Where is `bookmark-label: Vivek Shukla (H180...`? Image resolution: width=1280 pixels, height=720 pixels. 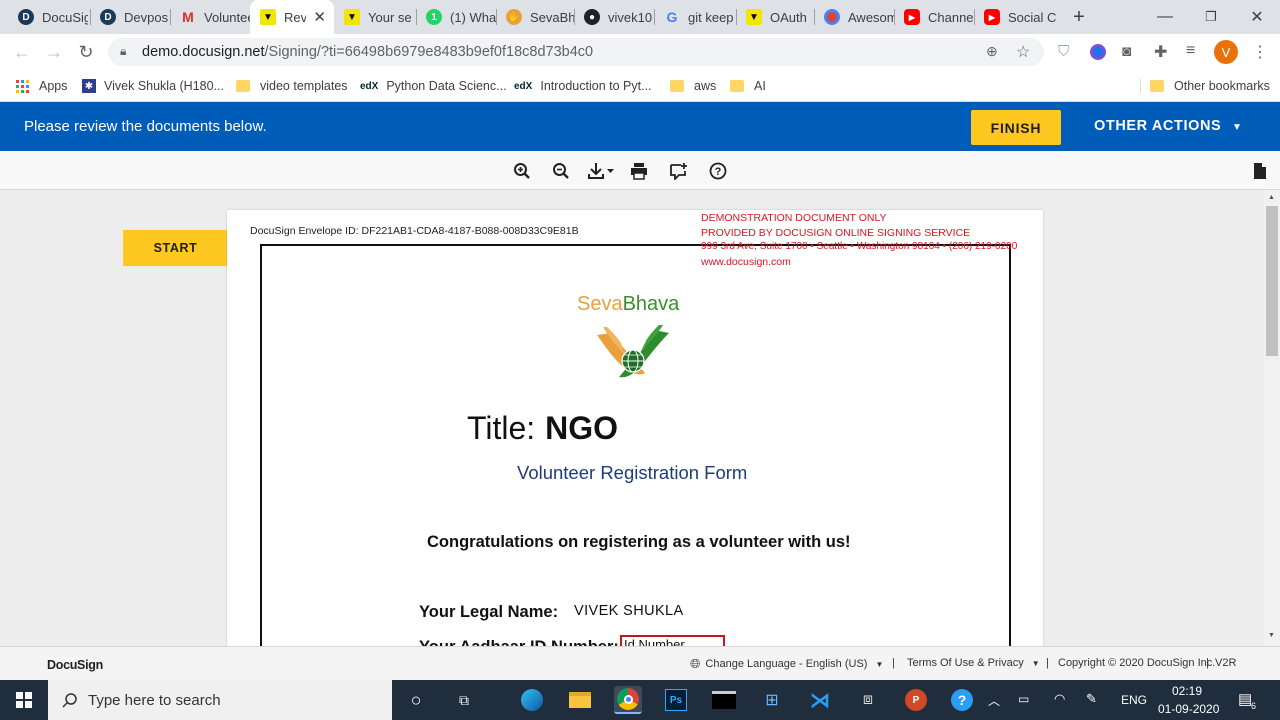 bookmark-label: Vivek Shukla (H180... is located at coordinates (164, 86).